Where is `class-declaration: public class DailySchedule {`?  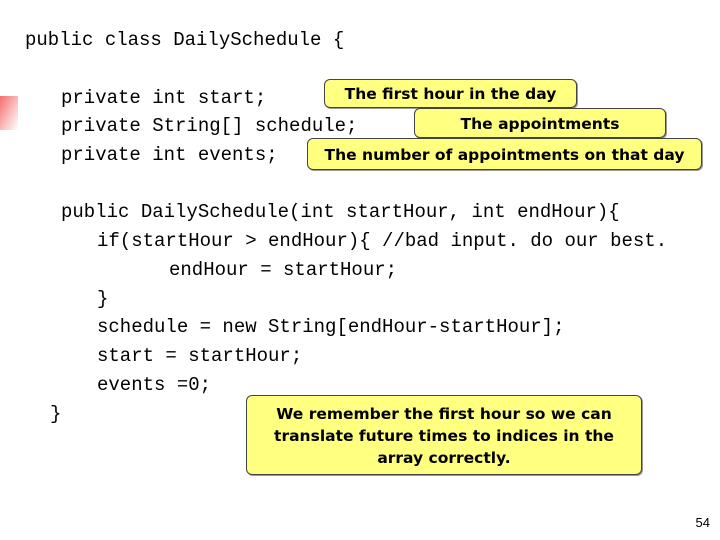 class-declaration: public class DailySchedule { is located at coordinates (185, 40).